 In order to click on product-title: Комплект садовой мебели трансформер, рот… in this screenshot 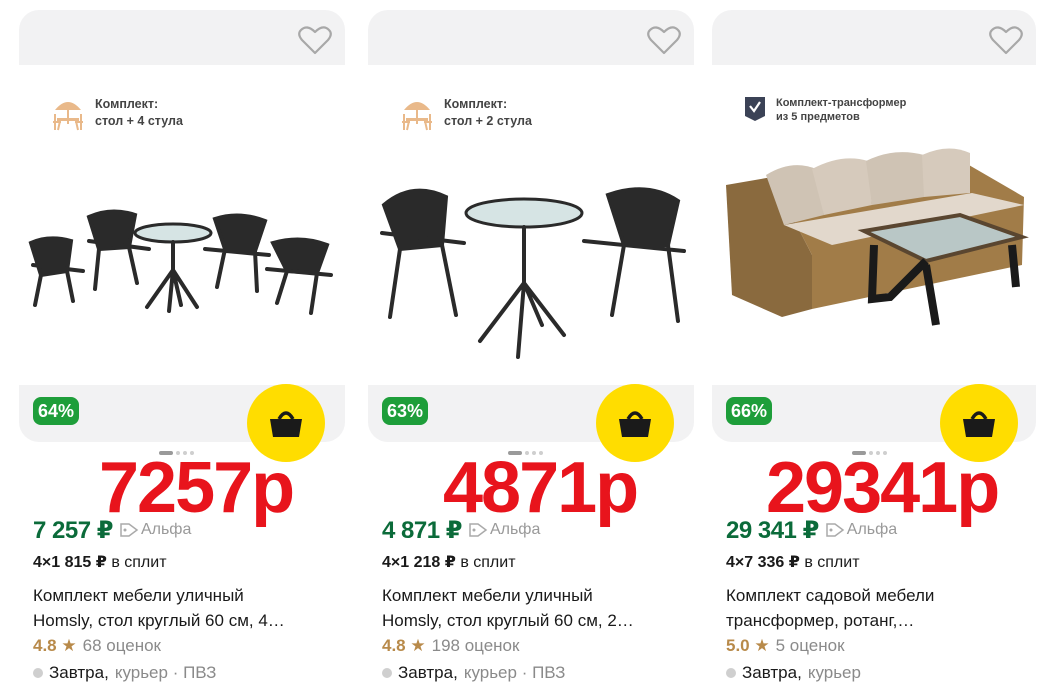, I will do `click(876, 608)`.